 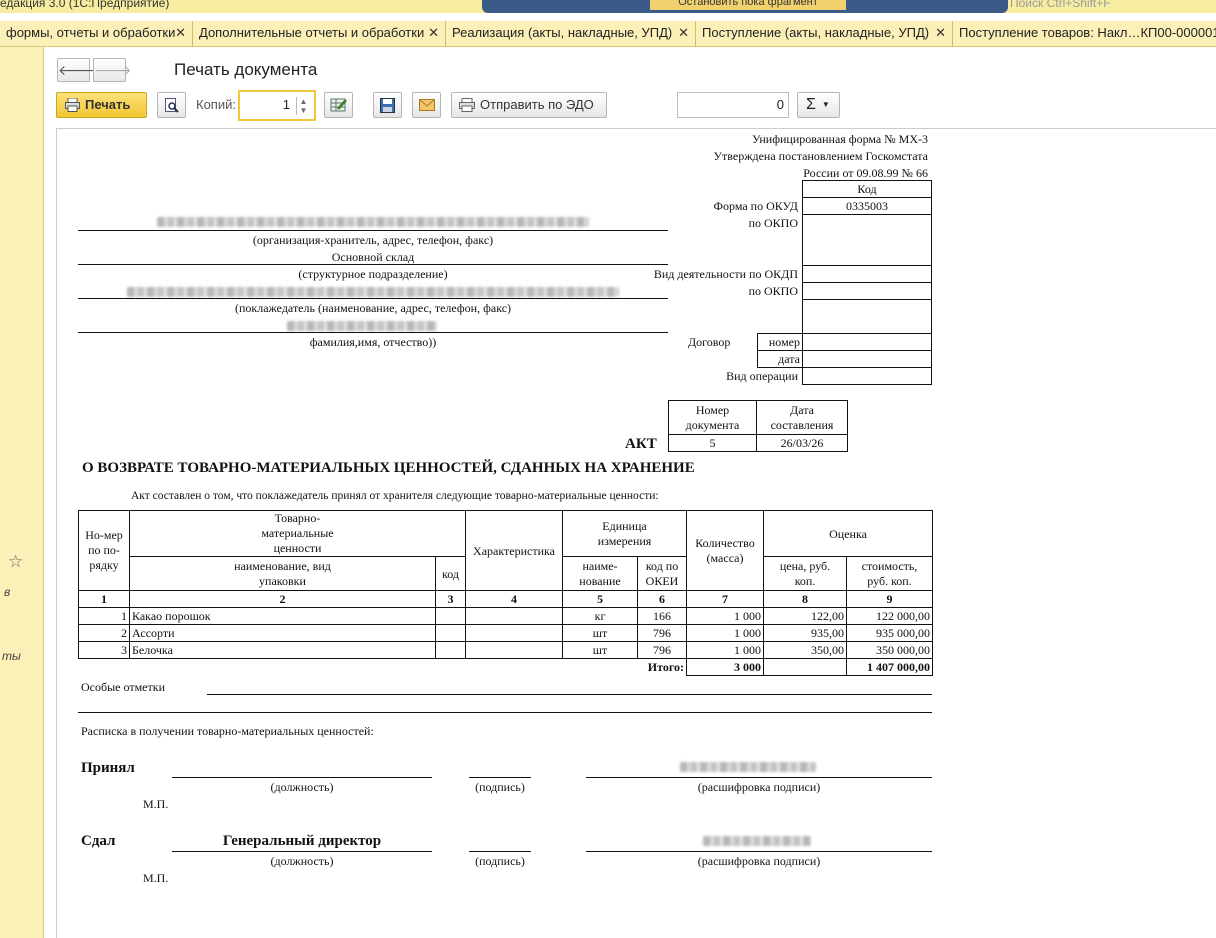 I want to click on tab-label: Поступление товаров: Накл…КП00-000001, so click(x=1087, y=32).